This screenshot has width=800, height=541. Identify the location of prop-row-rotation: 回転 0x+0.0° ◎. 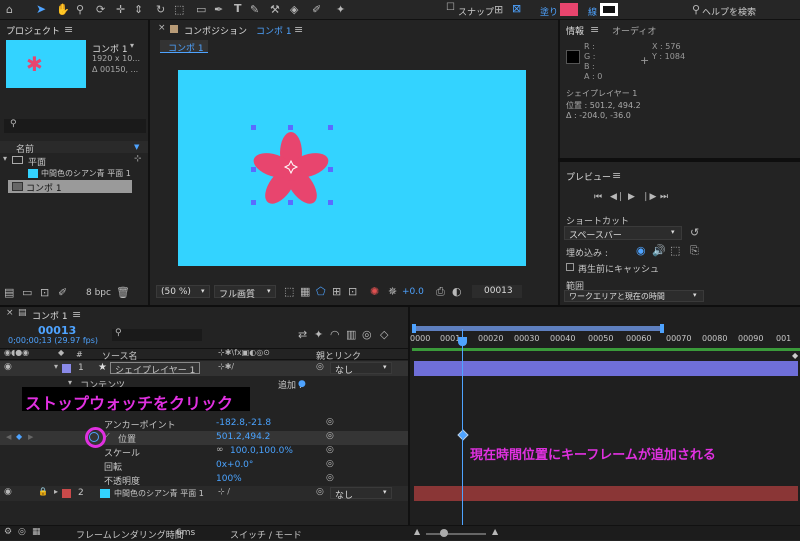
(204, 466).